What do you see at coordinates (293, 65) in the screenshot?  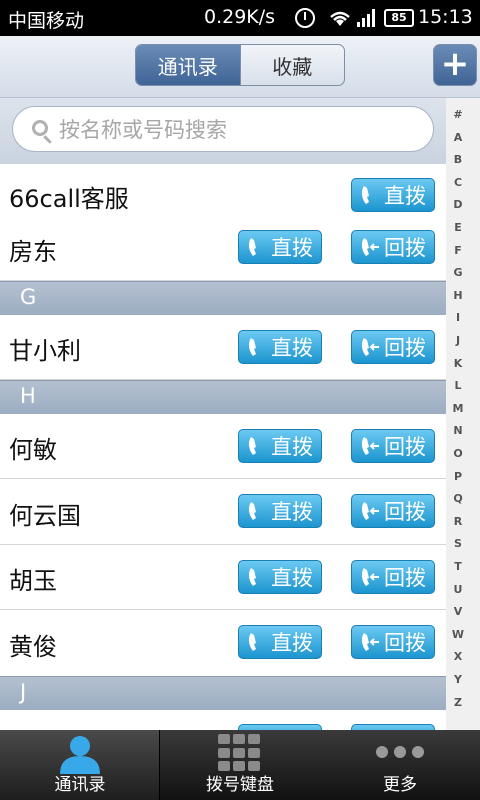 I see `tab-favorites: 收藏` at bounding box center [293, 65].